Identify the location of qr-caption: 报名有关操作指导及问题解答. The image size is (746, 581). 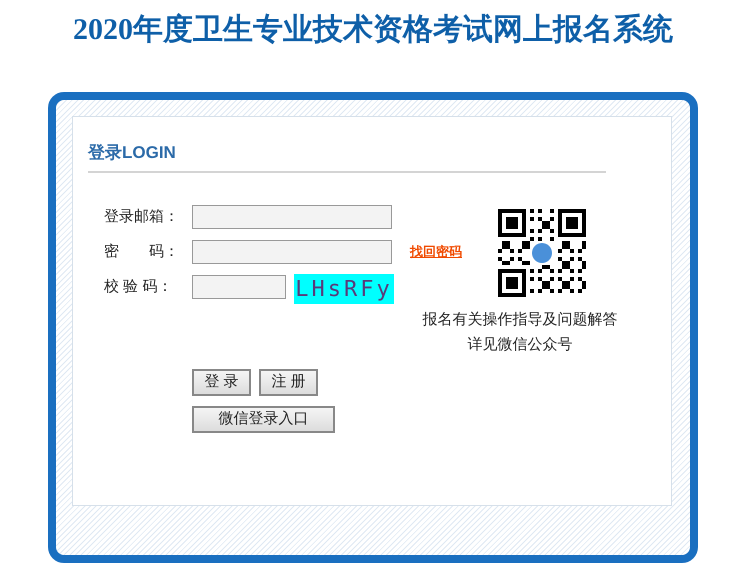
(520, 320).